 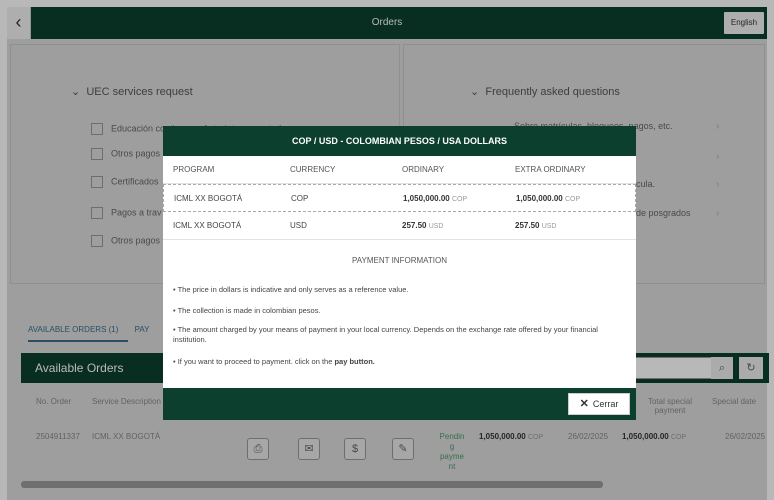 What do you see at coordinates (399, 226) in the screenshot?
I see `table-row: ICML XX BOGOTÁ USD 257.50 USD 257.50 USD` at bounding box center [399, 226].